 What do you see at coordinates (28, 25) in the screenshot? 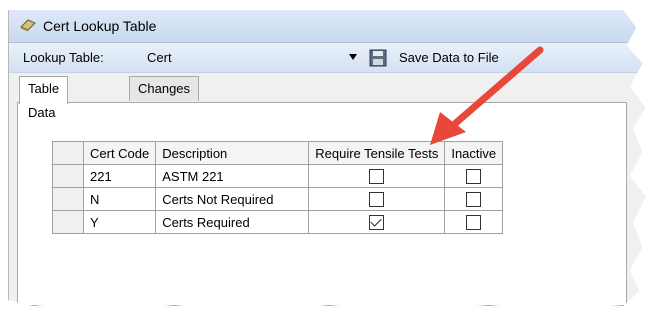
I see `eraser-icon` at bounding box center [28, 25].